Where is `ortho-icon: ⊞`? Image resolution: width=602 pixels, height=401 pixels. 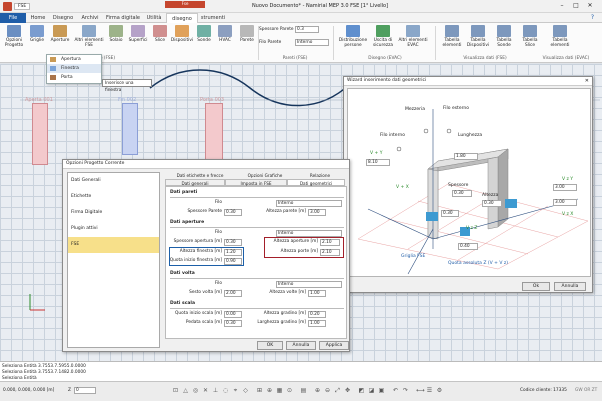 ortho-icon: ⊞ is located at coordinates (259, 390).